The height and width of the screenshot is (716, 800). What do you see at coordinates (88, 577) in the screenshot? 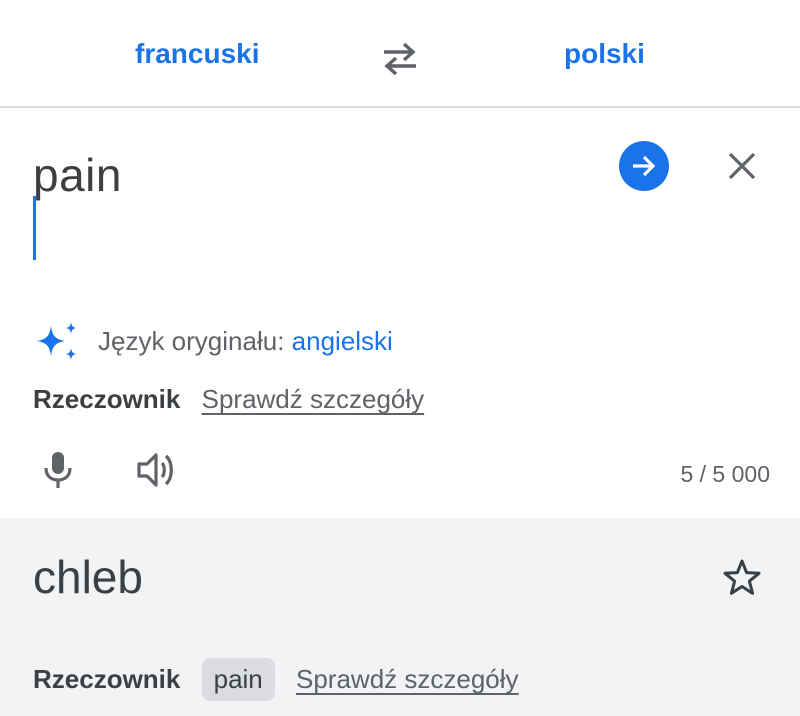
I see `translation-result: chleb` at bounding box center [88, 577].